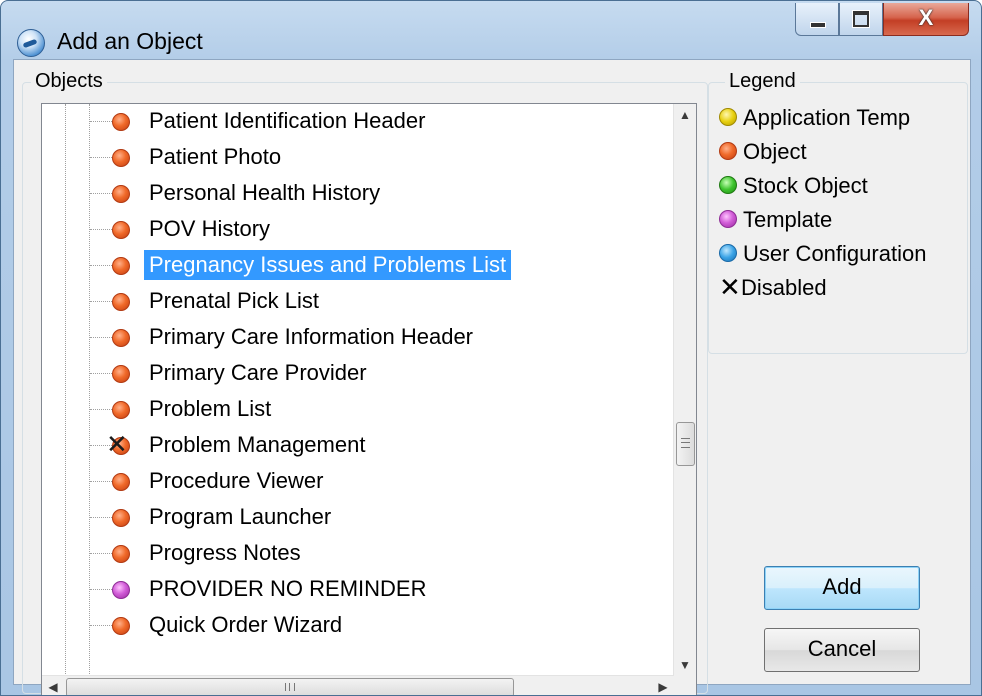 The height and width of the screenshot is (696, 982). I want to click on tree-item: Primary Care Provider, so click(358, 373).